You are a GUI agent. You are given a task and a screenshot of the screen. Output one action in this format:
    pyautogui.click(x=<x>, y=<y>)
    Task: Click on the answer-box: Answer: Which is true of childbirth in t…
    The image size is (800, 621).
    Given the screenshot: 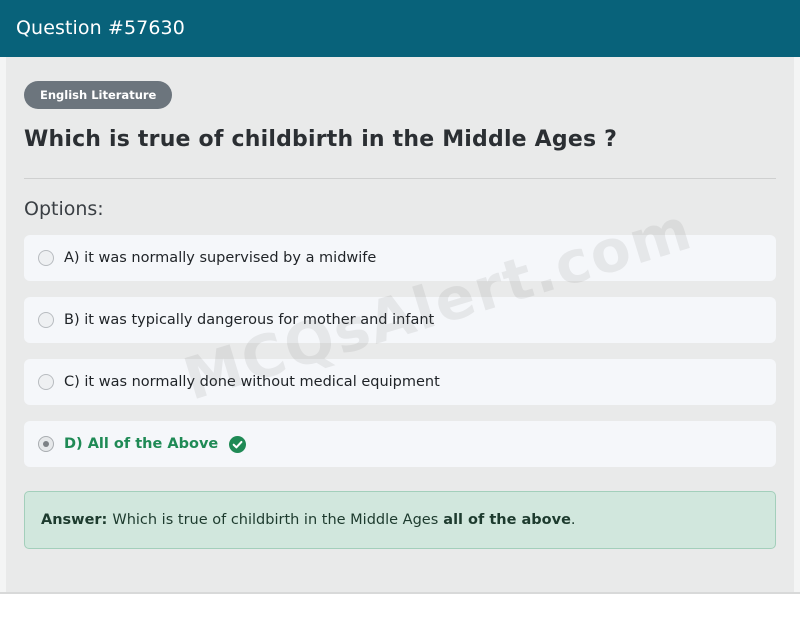 What is the action you would take?
    pyautogui.click(x=400, y=520)
    